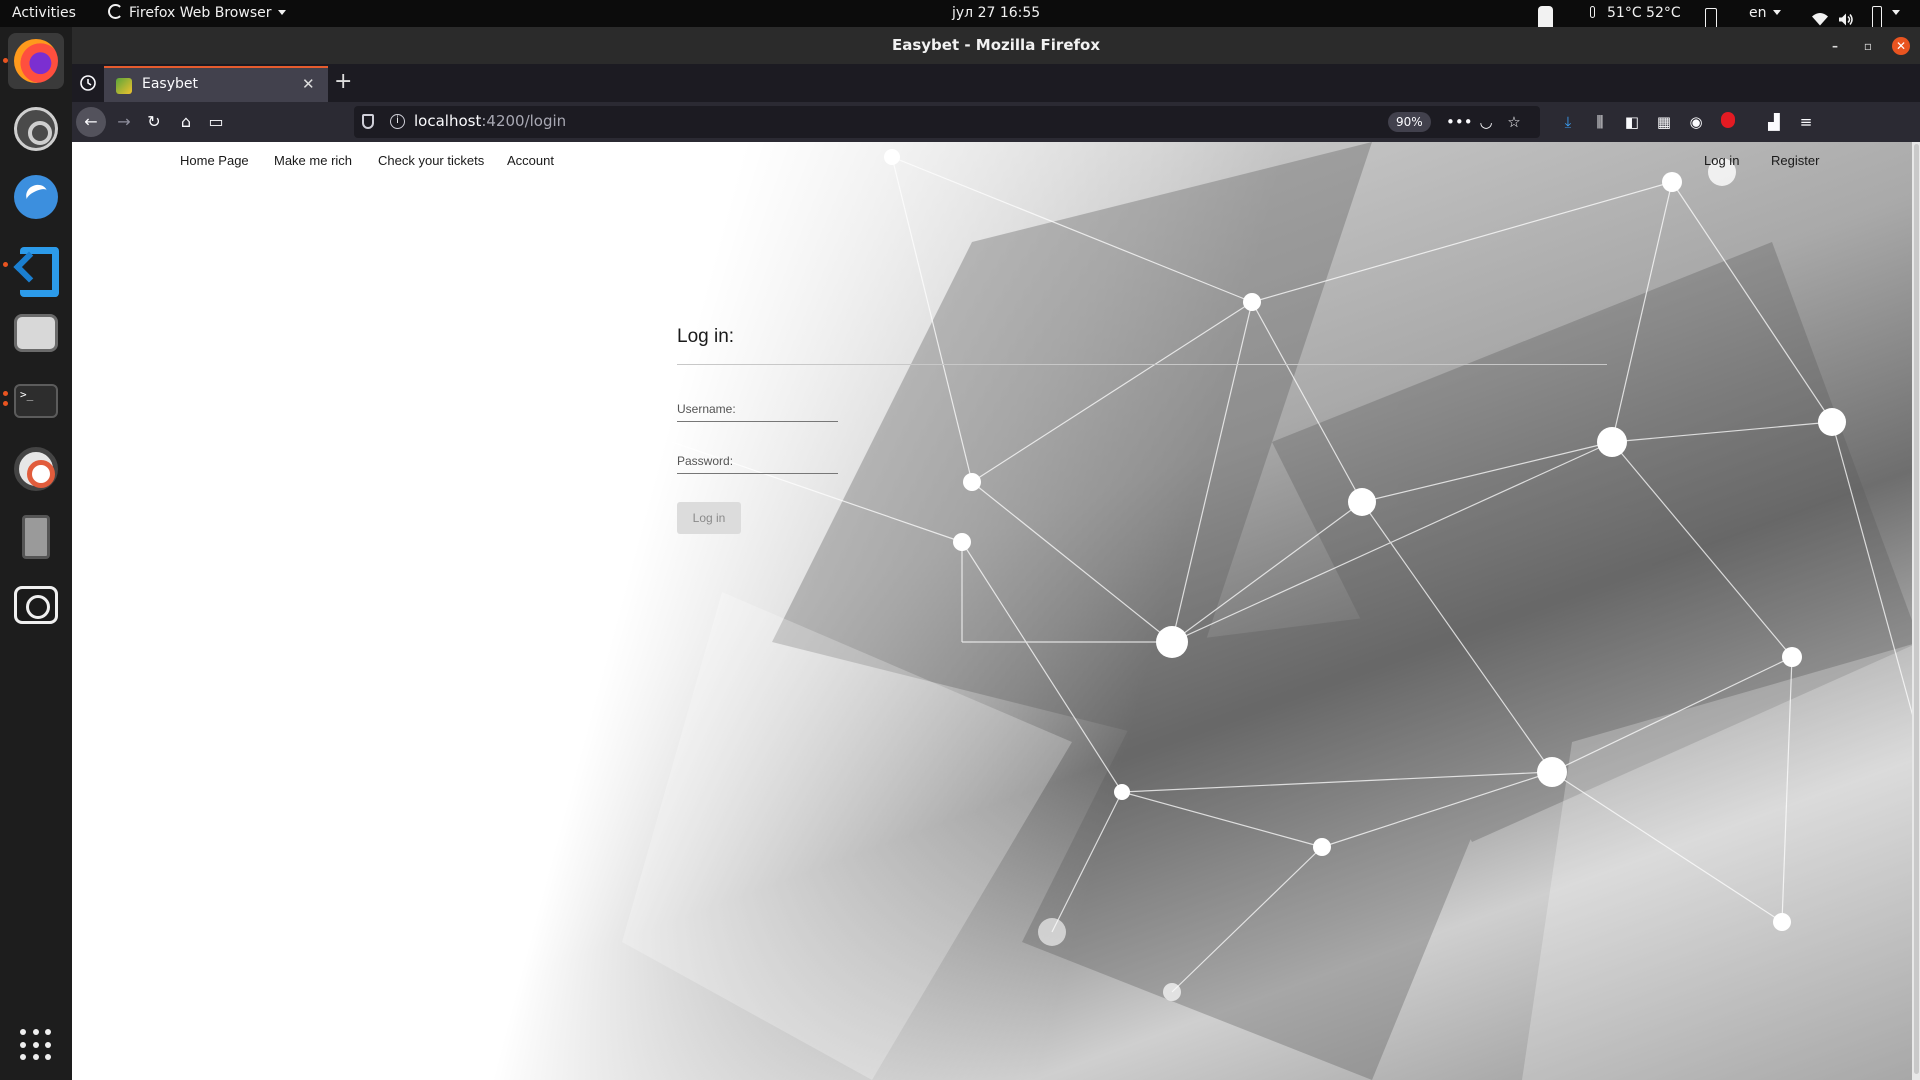  I want to click on thermometer-icon, so click(1592, 12).